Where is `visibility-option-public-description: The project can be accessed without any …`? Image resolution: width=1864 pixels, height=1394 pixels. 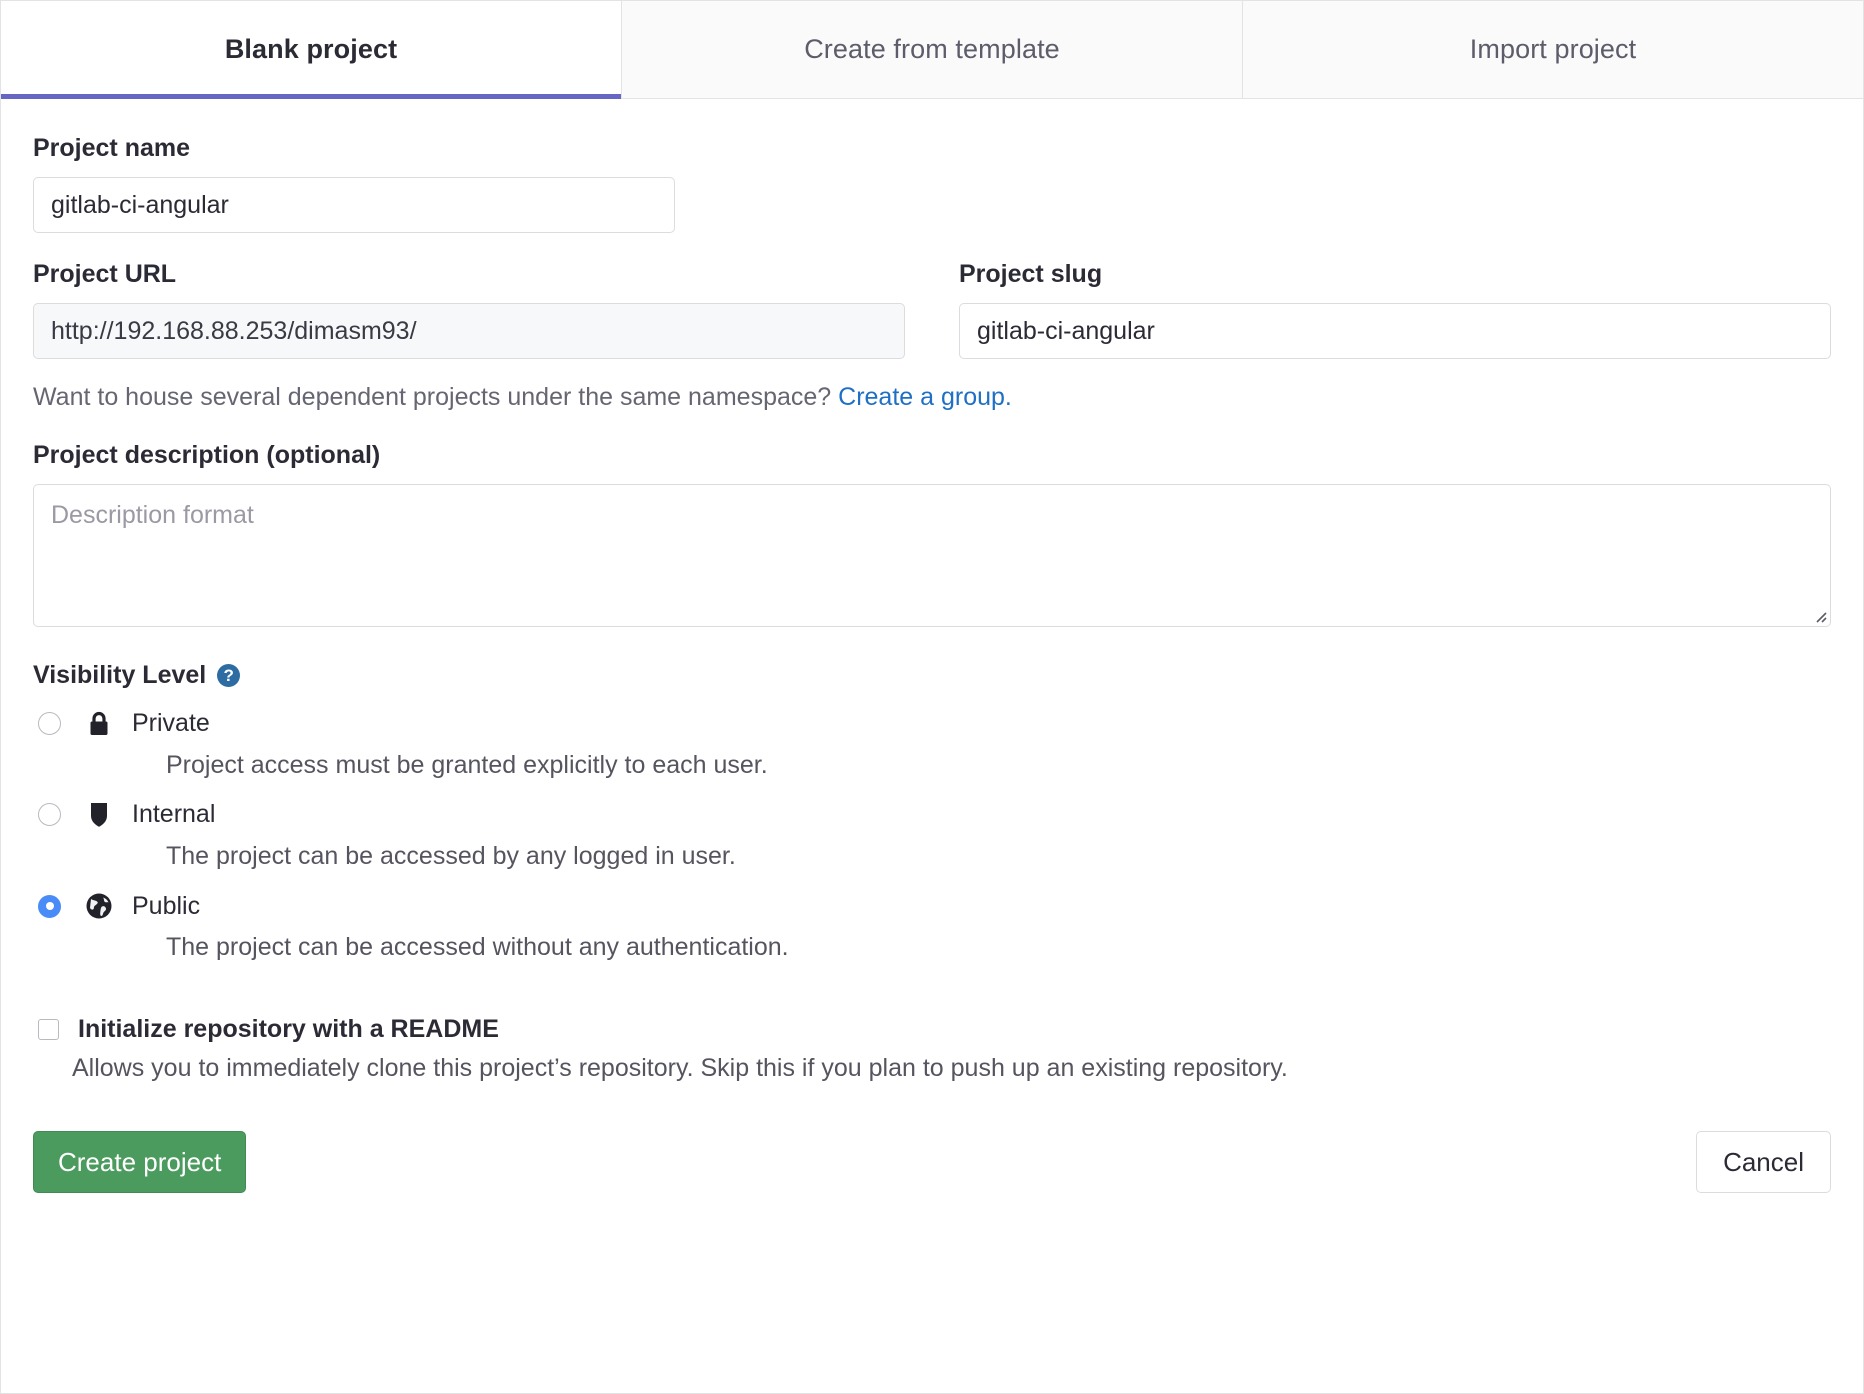 visibility-option-public-description: The project can be accessed without any … is located at coordinates (477, 947).